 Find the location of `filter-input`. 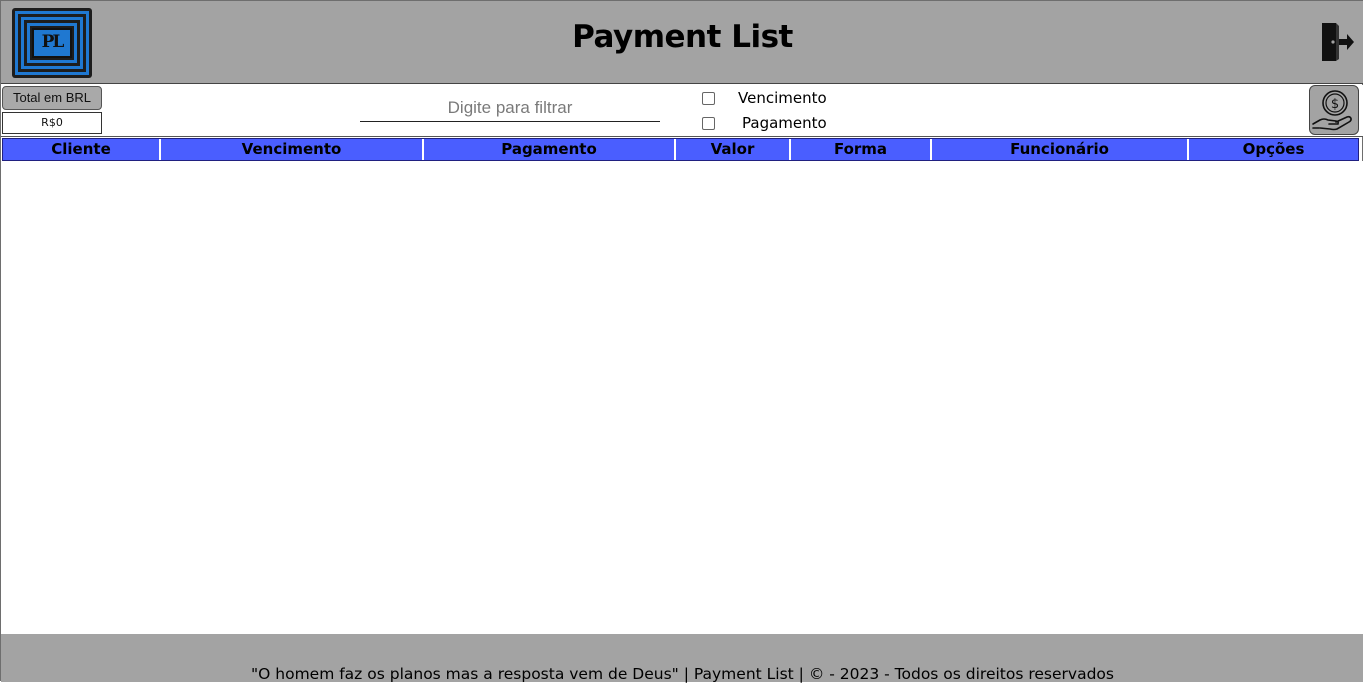

filter-input is located at coordinates (510, 108).